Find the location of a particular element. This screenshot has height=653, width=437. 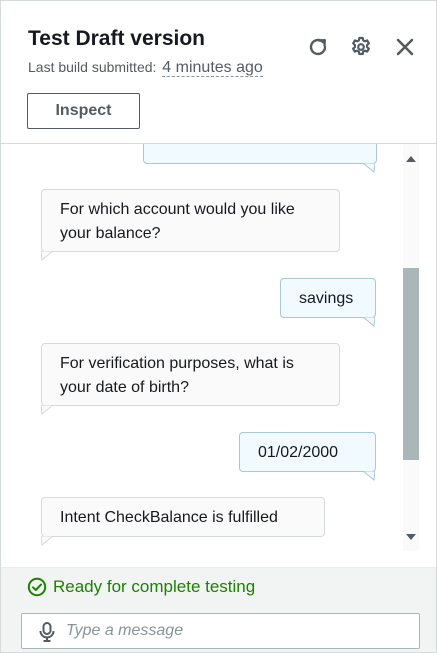

test-status: Ready for complete testing is located at coordinates (141, 587).